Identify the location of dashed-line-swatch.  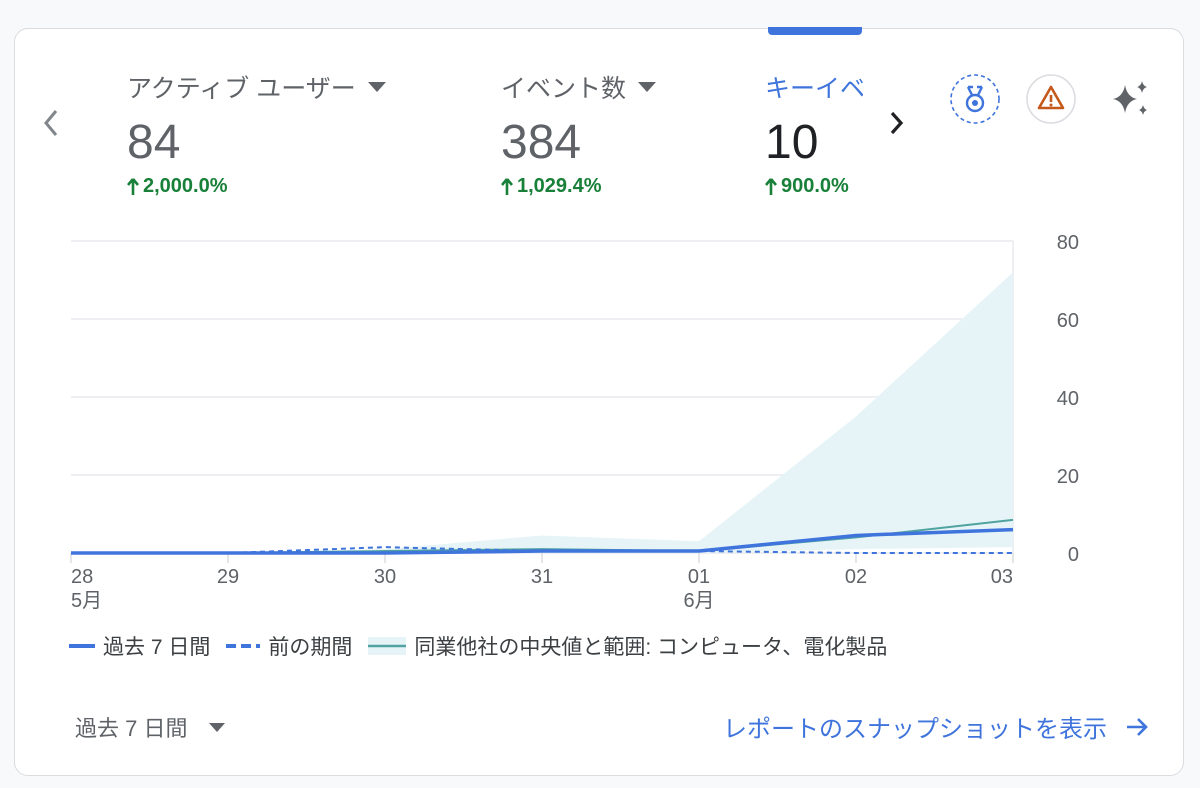
(243, 646).